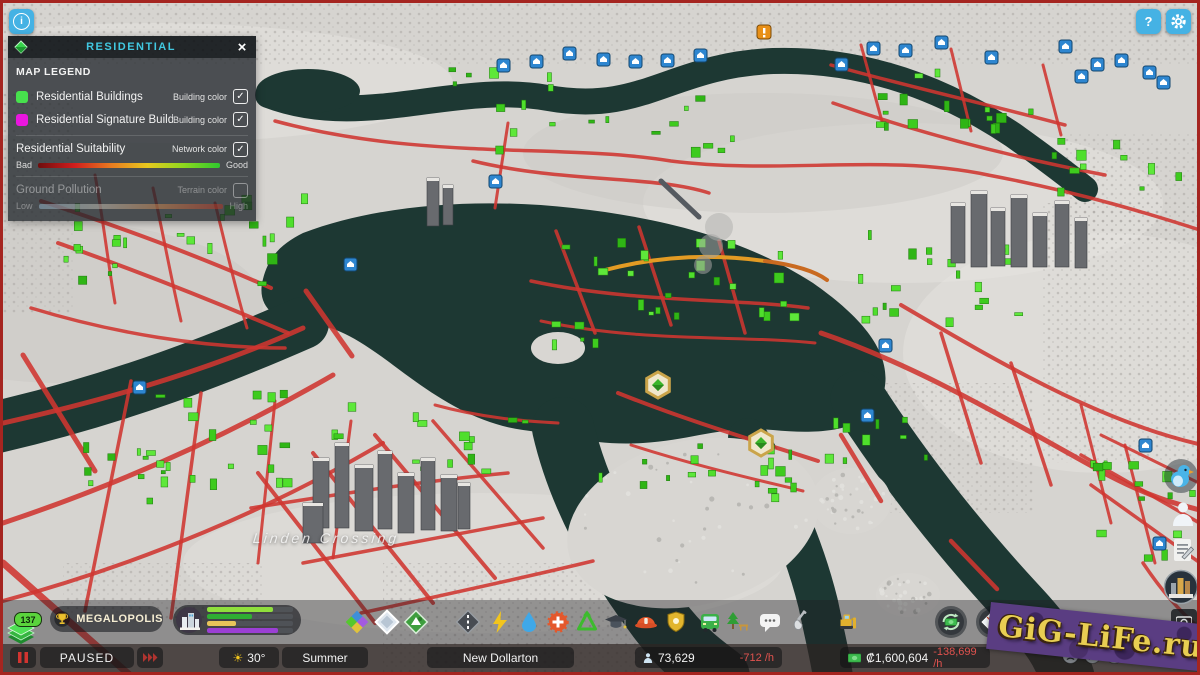 The height and width of the screenshot is (675, 1200). I want to click on population-rate: -712 /h, so click(756, 657).